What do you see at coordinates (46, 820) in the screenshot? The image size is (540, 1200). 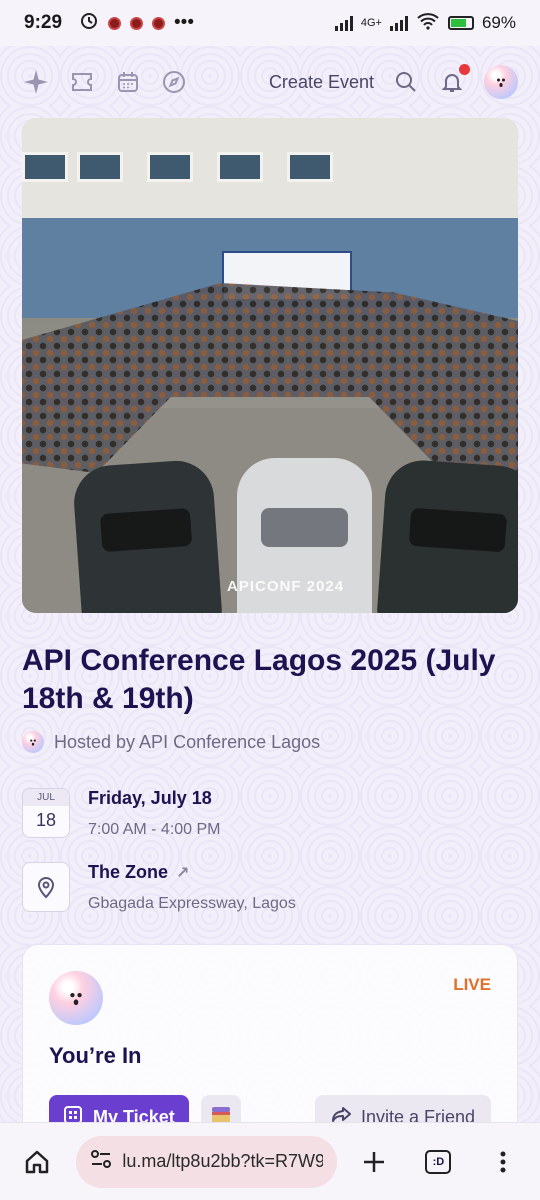 I see `calendar-day: 18` at bounding box center [46, 820].